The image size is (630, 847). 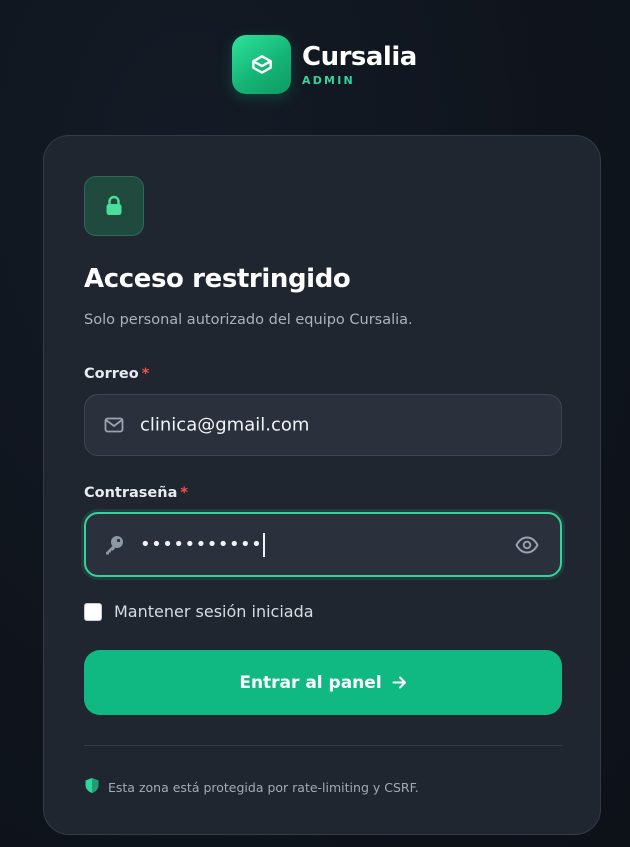 I want to click on email-label: Correo *, so click(x=116, y=374).